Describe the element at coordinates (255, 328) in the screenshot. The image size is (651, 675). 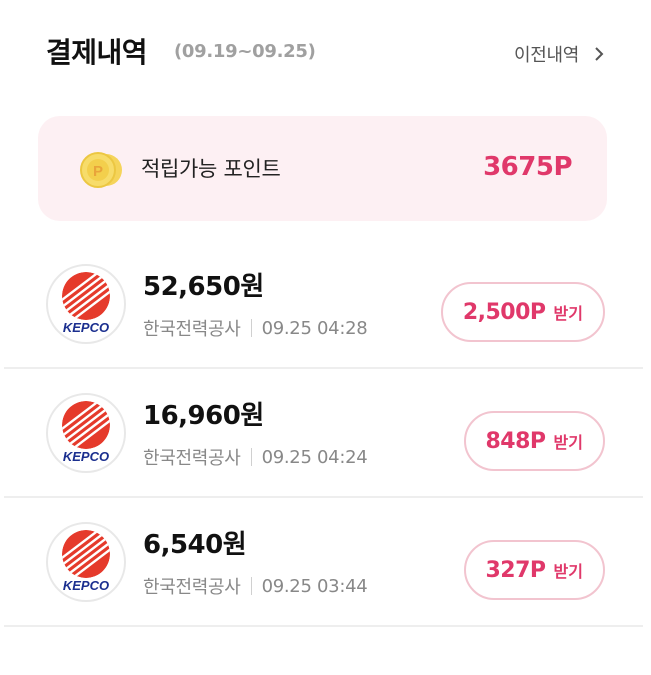
I see `transaction-meta: 한국전력공사 09.25 04:28` at that location.